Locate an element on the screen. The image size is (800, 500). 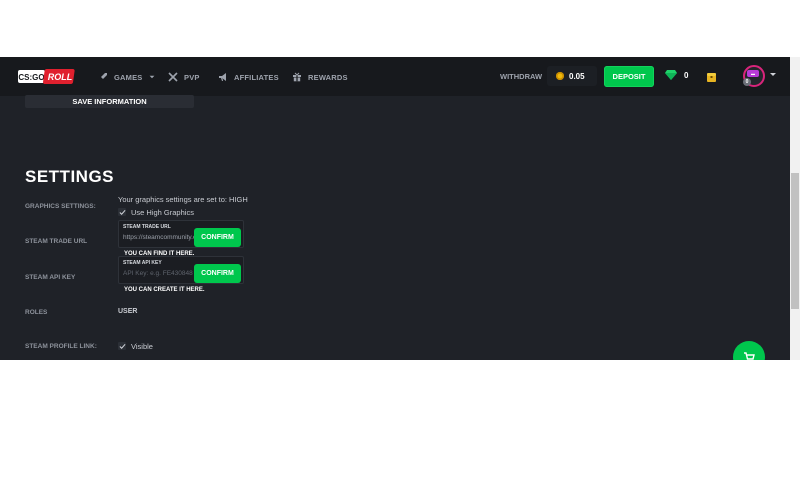
page-scrollbar is located at coordinates (795, 208).